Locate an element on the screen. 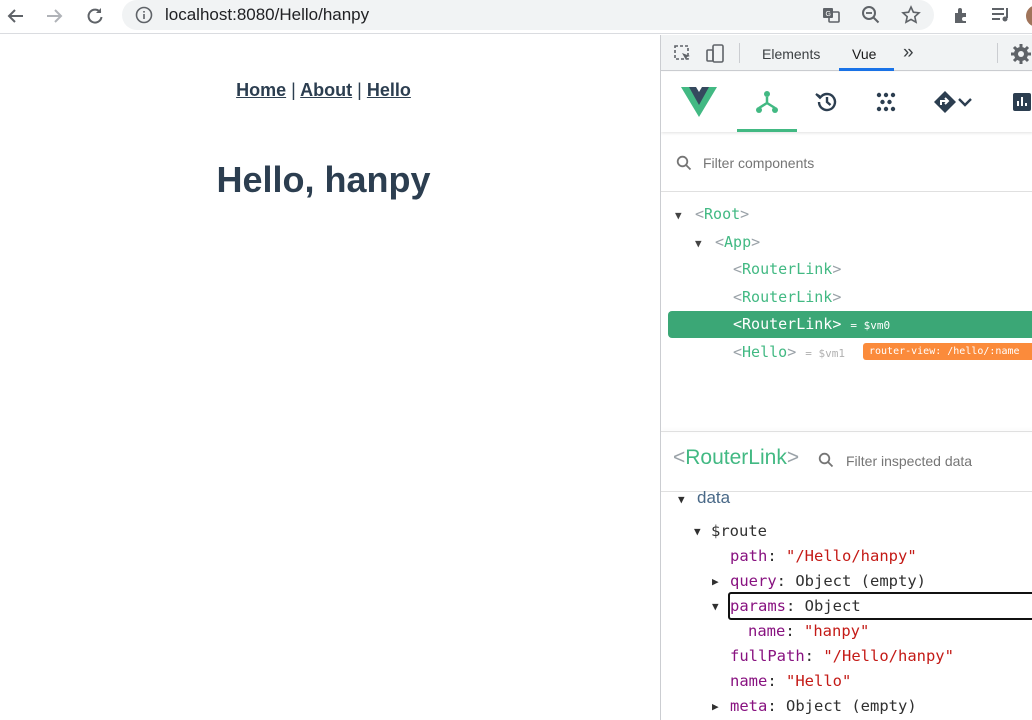  events-icon is located at coordinates (886, 102).